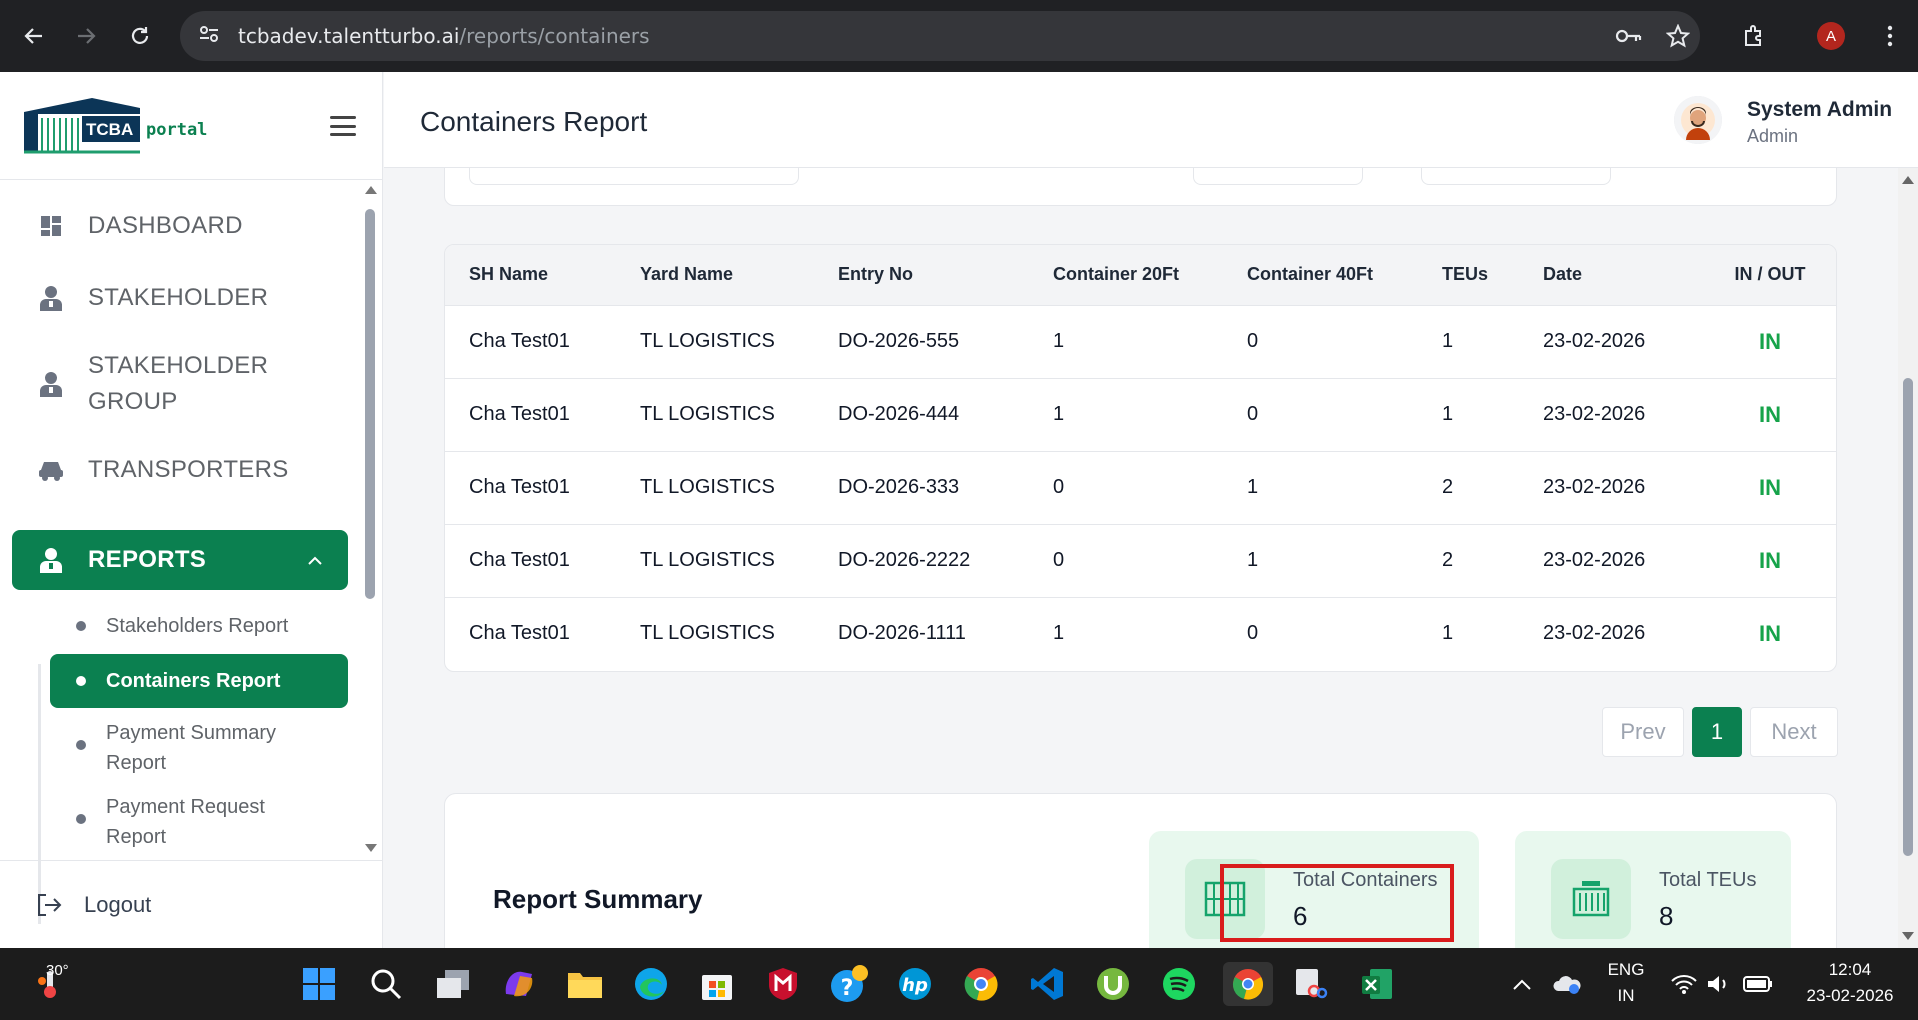 This screenshot has width=1918, height=1020. What do you see at coordinates (1047, 984) in the screenshot?
I see `vscode-icon` at bounding box center [1047, 984].